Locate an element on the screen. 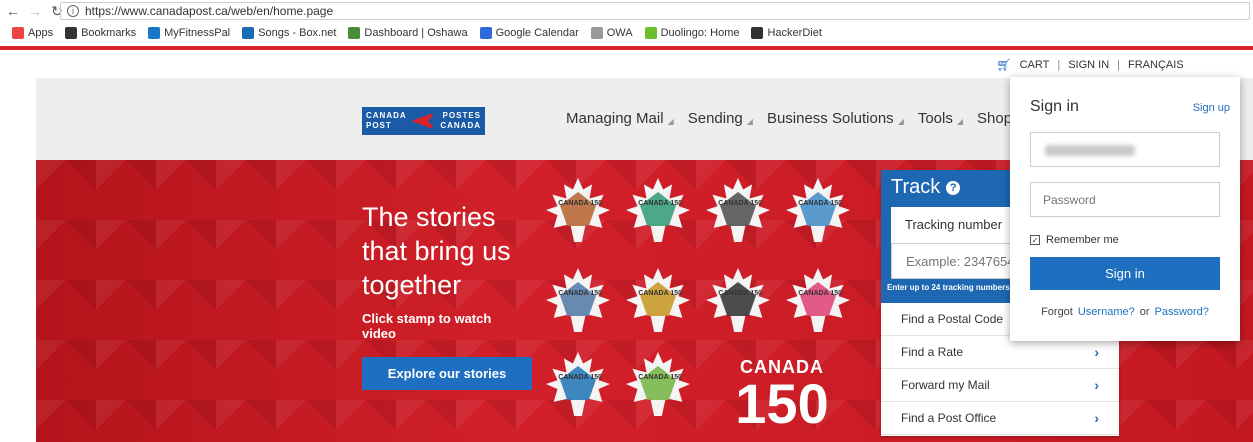  box-icon: box-icon is located at coordinates (248, 33).